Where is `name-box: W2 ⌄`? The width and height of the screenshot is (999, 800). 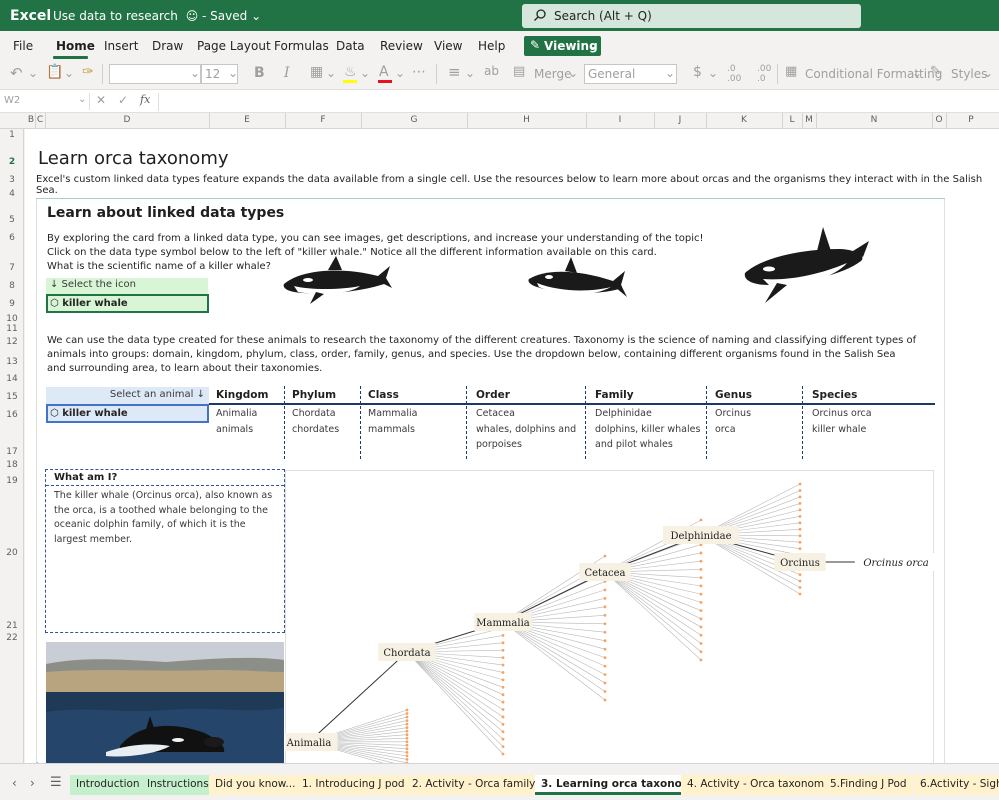 name-box: W2 ⌄ is located at coordinates (45, 101).